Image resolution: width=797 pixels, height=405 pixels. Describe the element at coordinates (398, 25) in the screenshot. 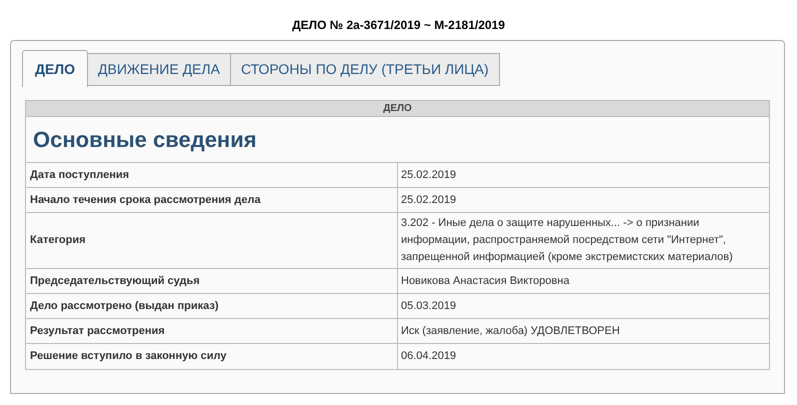

I see `case-title: ДЕЛО № 2а-3671/2019 ~ М-2181/2019` at that location.